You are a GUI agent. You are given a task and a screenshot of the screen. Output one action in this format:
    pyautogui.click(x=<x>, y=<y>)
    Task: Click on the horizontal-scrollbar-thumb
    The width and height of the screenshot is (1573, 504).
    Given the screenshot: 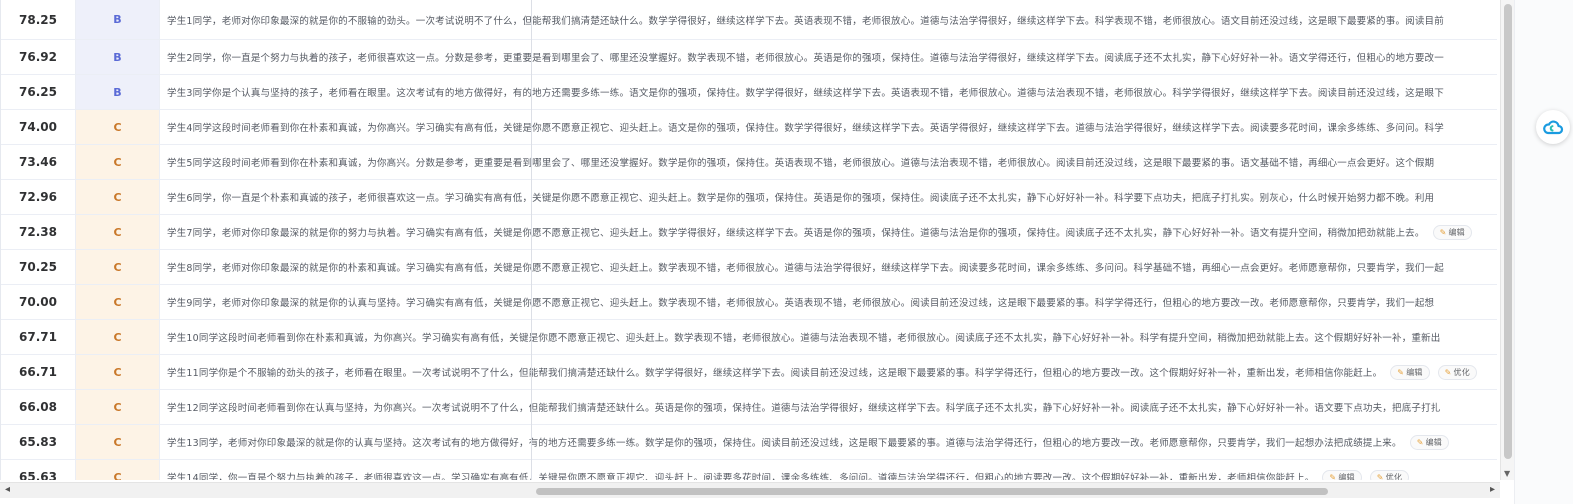 What is the action you would take?
    pyautogui.click(x=932, y=491)
    